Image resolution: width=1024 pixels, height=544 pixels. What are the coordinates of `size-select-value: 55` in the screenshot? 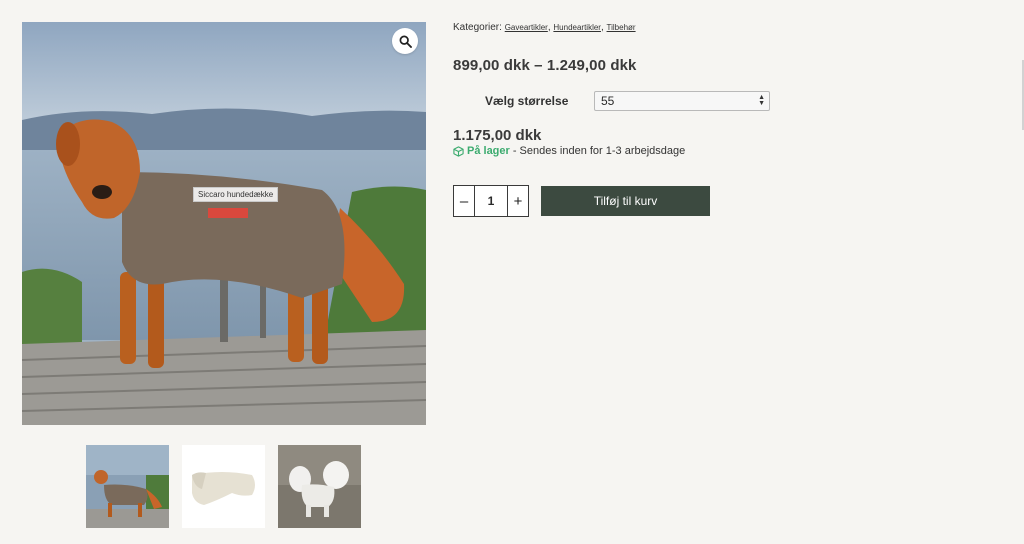 It's located at (608, 101).